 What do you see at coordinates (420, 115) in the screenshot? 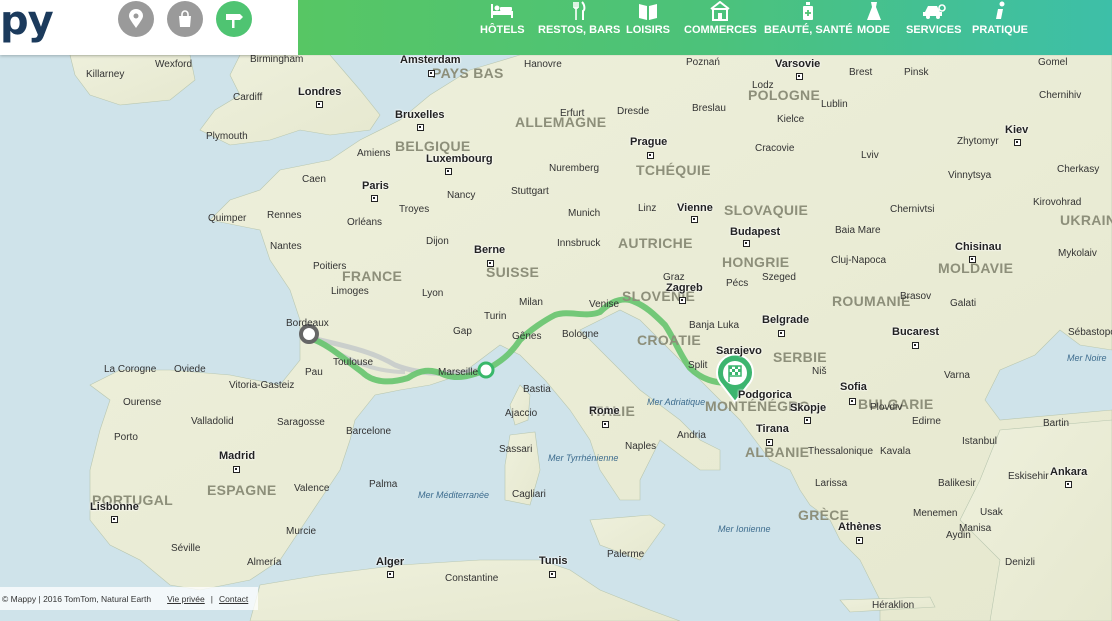
I see `capital-label: Bruxelles` at bounding box center [420, 115].